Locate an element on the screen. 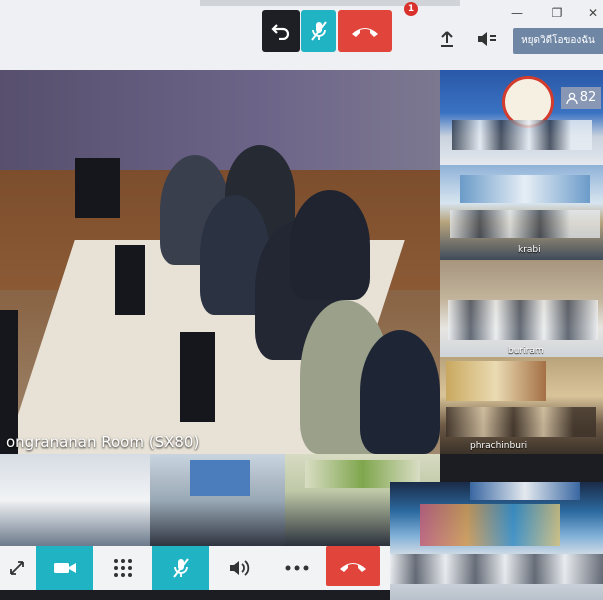  camera-toggle-button is located at coordinates (64, 568).